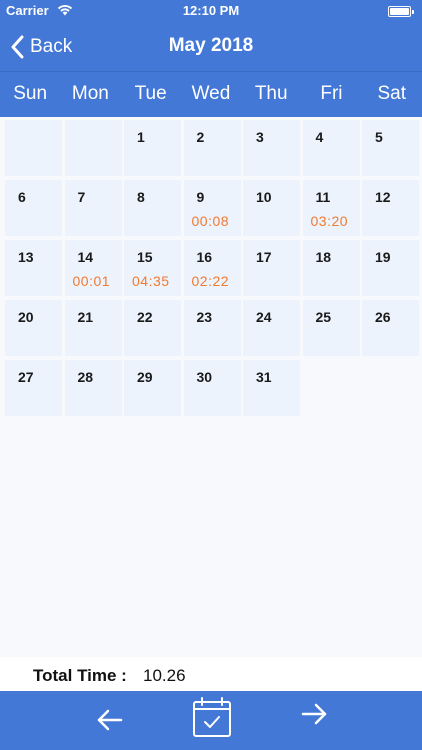  Describe the element at coordinates (264, 377) in the screenshot. I see `day-number: 31` at that location.